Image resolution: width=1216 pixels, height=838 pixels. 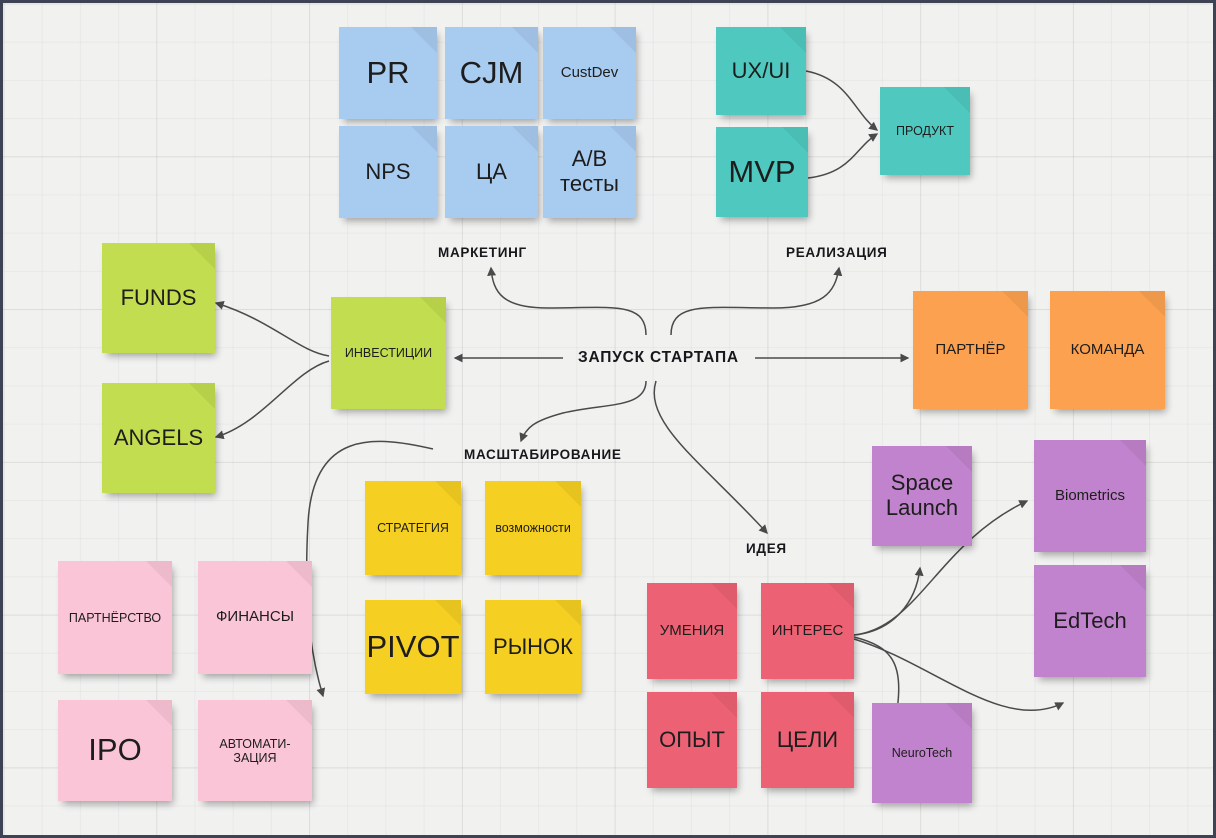 What do you see at coordinates (533, 528) in the screenshot?
I see `note-opportunities: возможности` at bounding box center [533, 528].